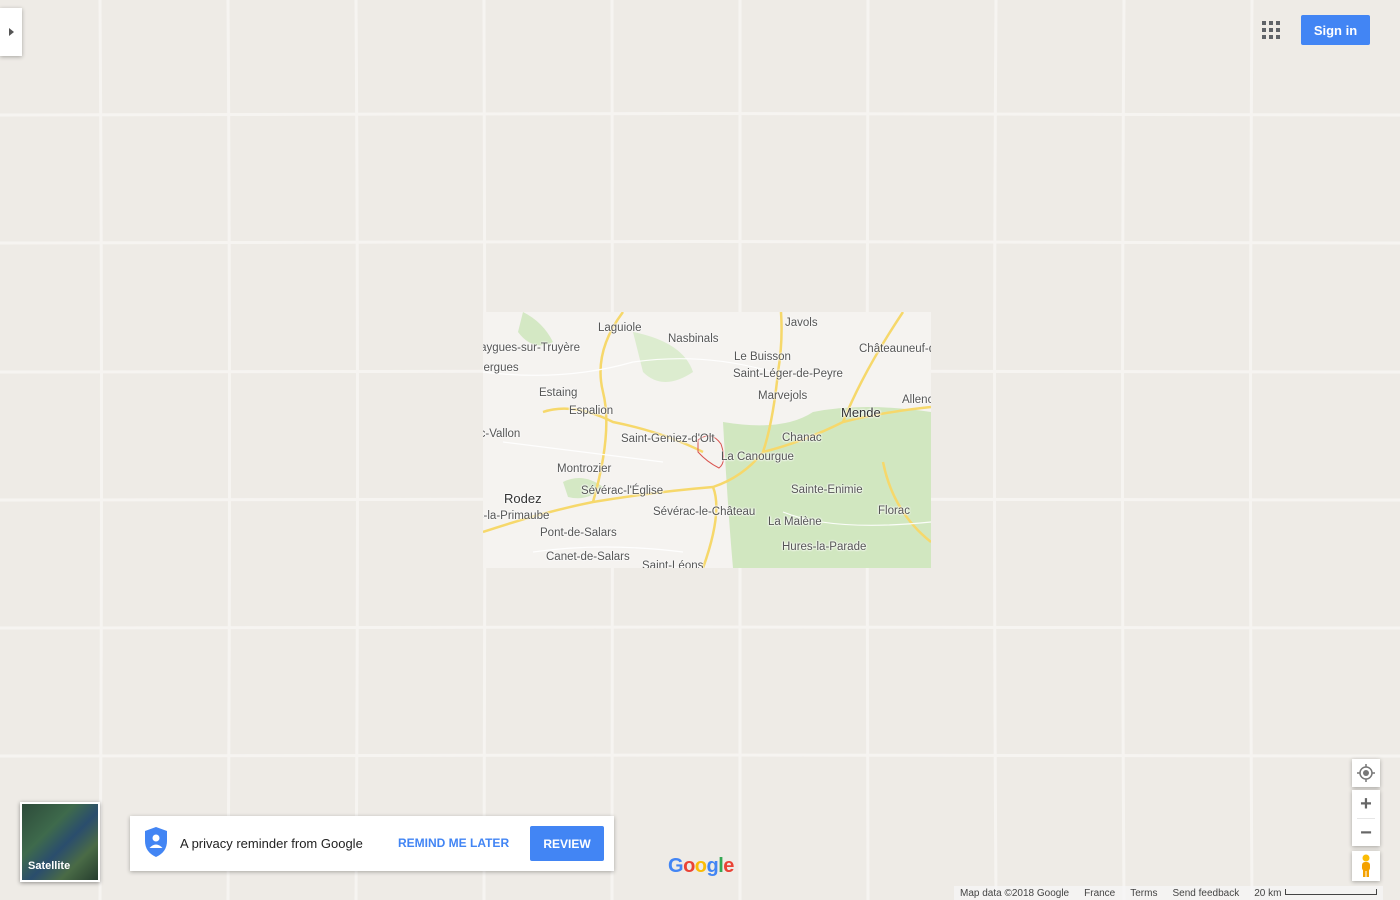  What do you see at coordinates (271, 843) in the screenshot?
I see `privacy-message: A privacy reminder from Google` at bounding box center [271, 843].